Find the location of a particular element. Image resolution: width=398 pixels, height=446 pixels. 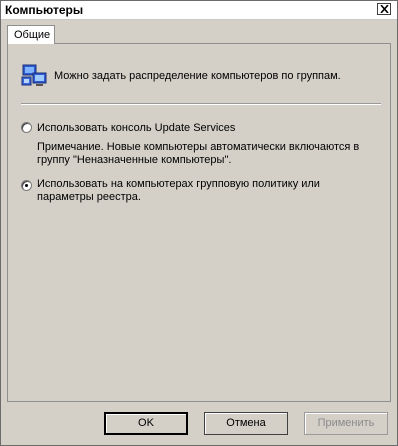

title-bar: Компьютеры is located at coordinates (199, 10).